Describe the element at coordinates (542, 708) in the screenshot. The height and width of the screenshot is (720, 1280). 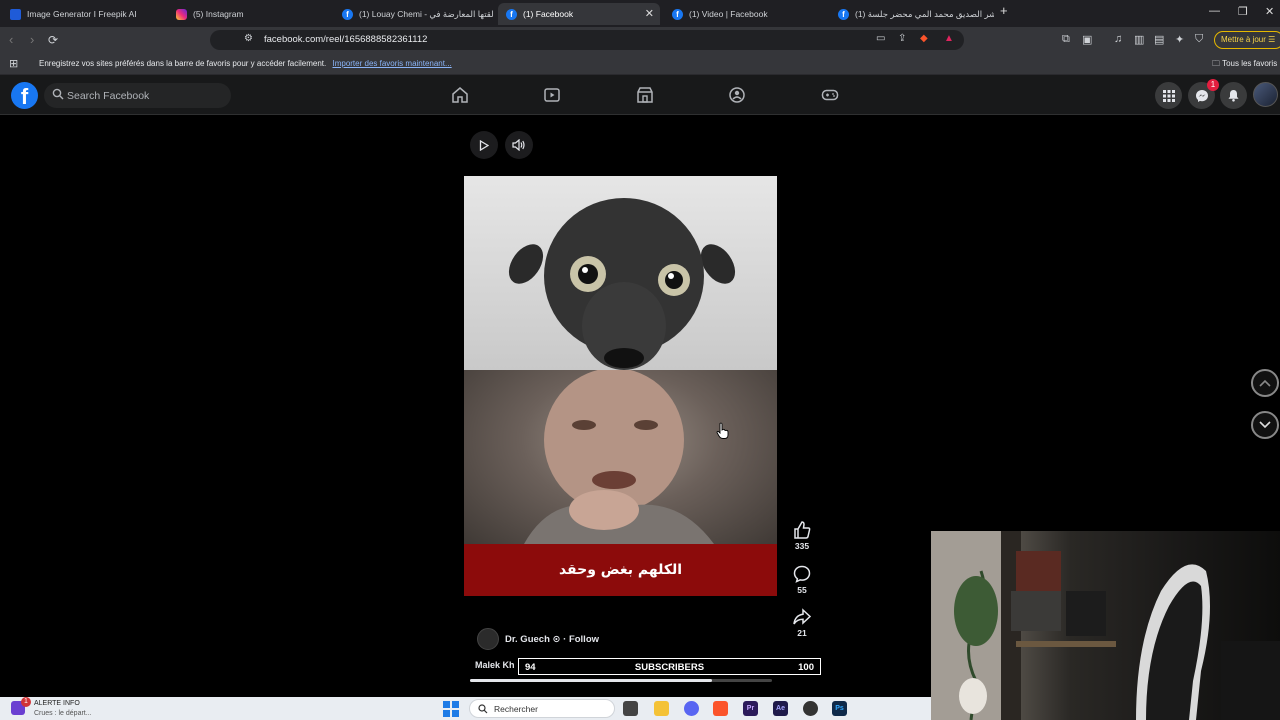
I see `taskbar-search-input: Rechercher` at that location.